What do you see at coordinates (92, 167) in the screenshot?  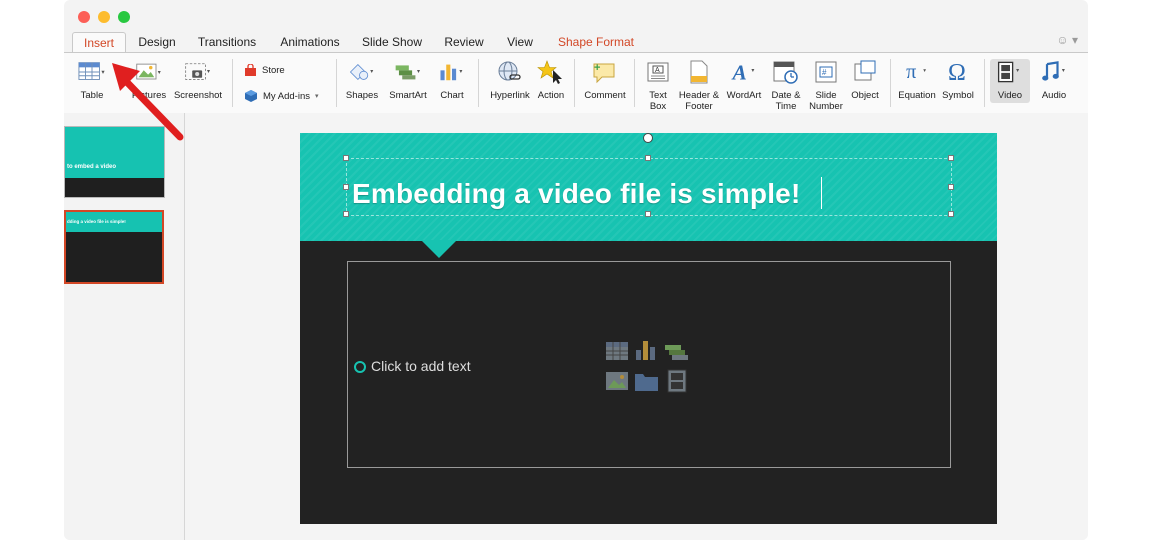 I see `thumbnail-1-text: to embed a video` at bounding box center [92, 167].